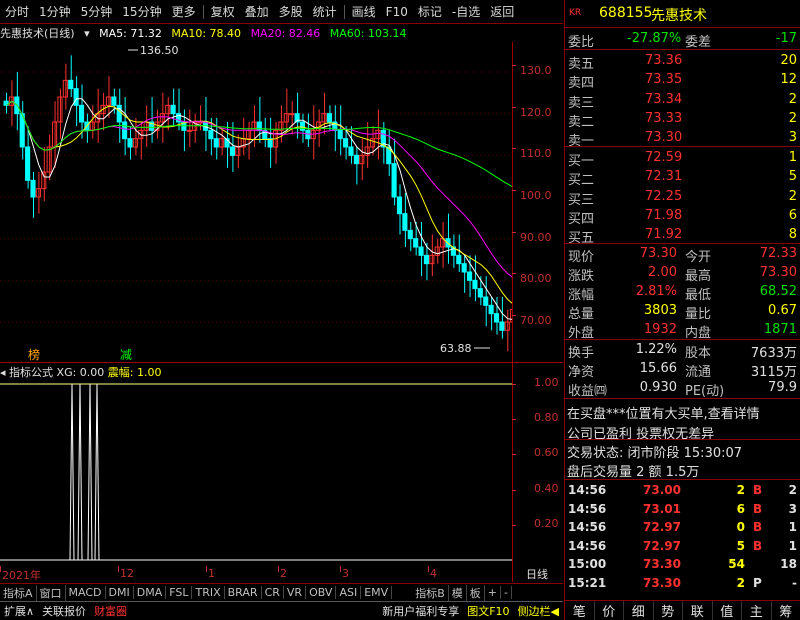 The height and width of the screenshot is (620, 800). I want to click on tick-price: 72.97, so click(662, 545).